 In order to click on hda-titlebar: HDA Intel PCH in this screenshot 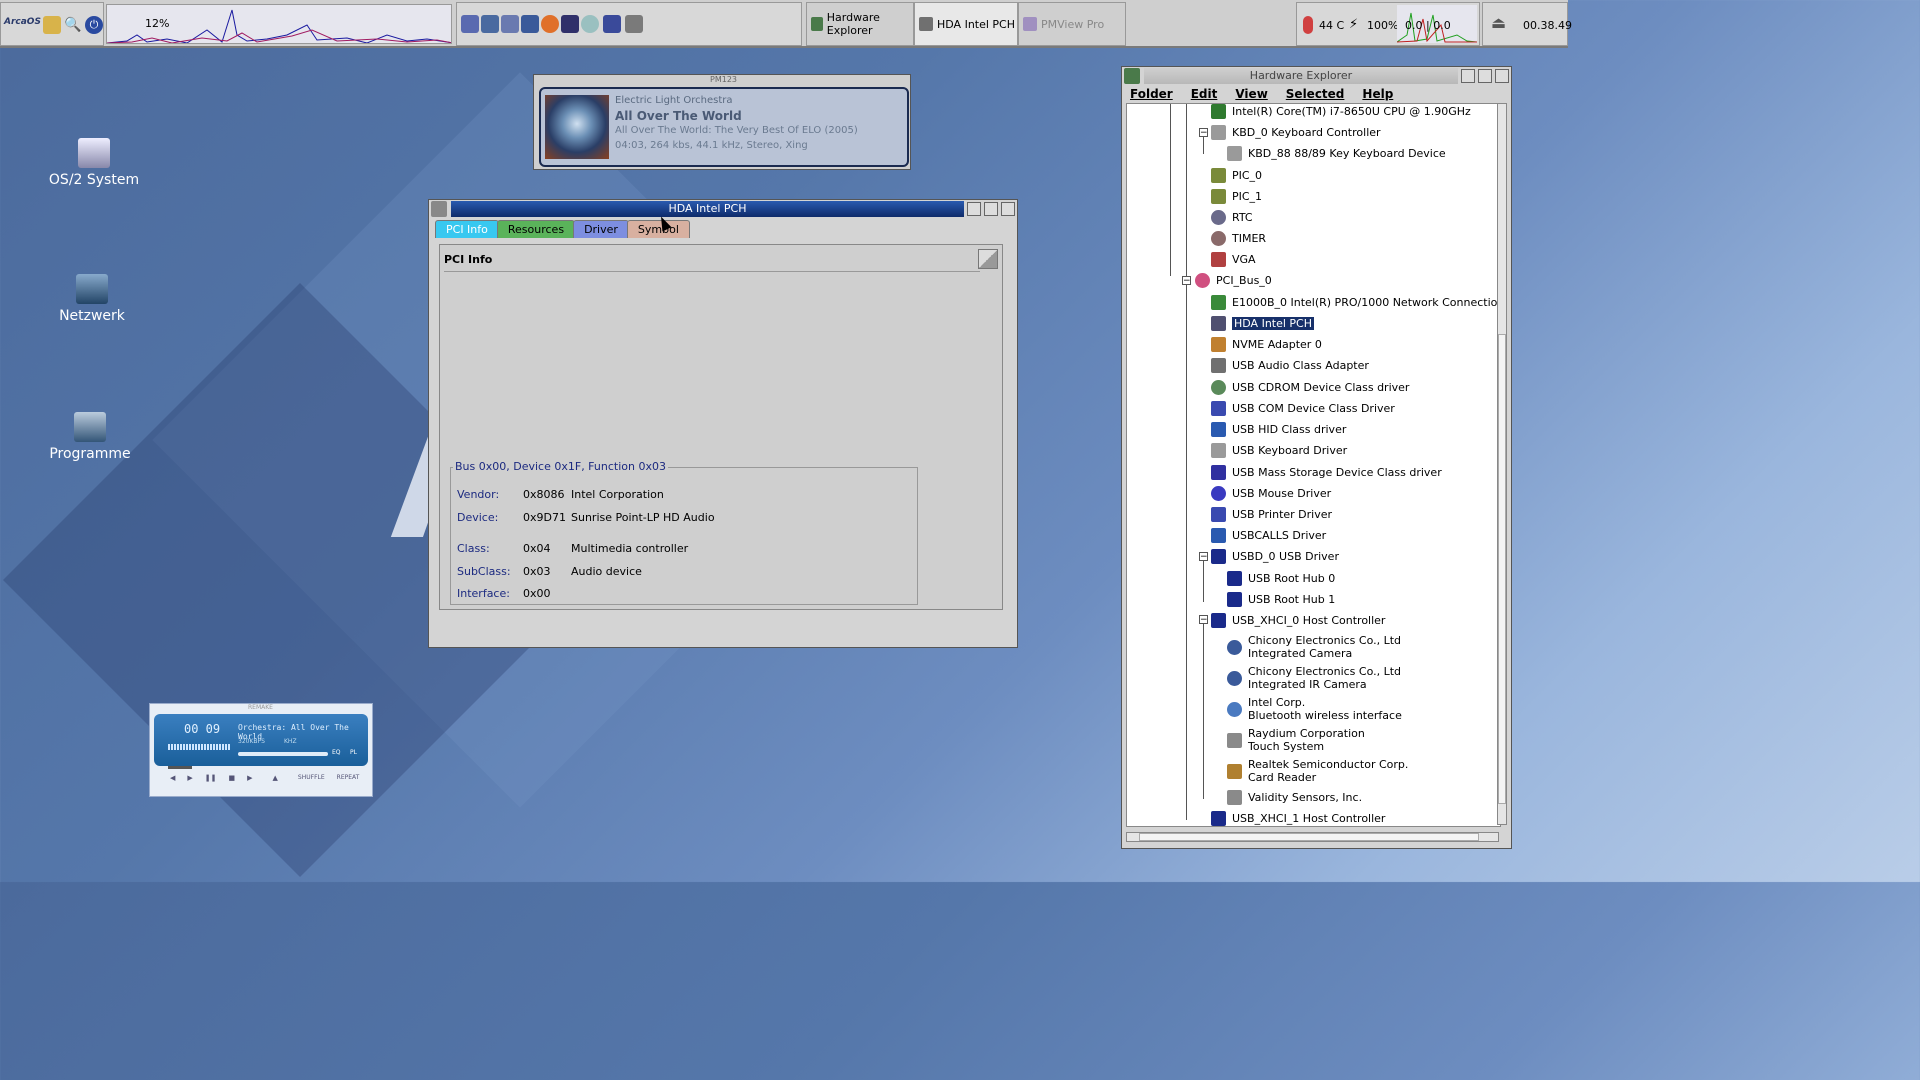, I will do `click(723, 209)`.